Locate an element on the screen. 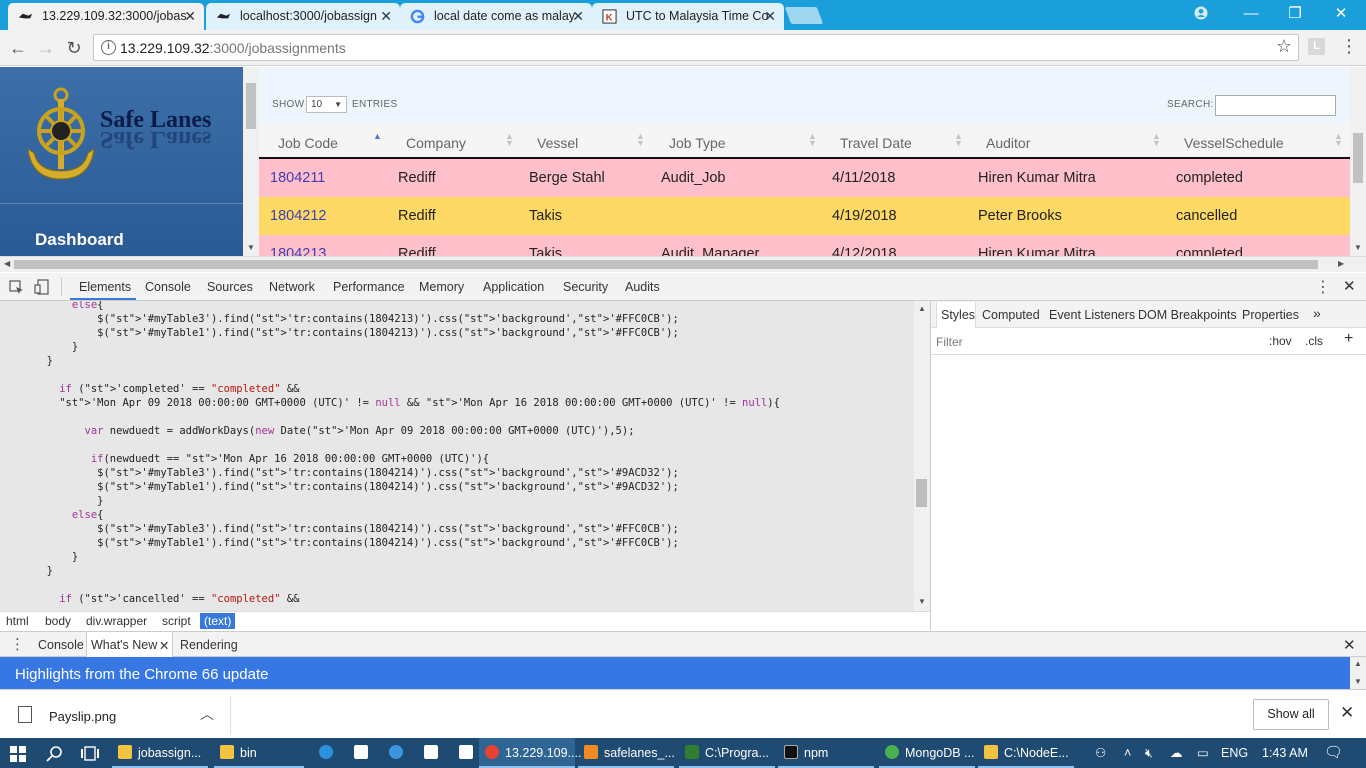 The image size is (1366, 768). job-code-link: 1804212 is located at coordinates (298, 216).